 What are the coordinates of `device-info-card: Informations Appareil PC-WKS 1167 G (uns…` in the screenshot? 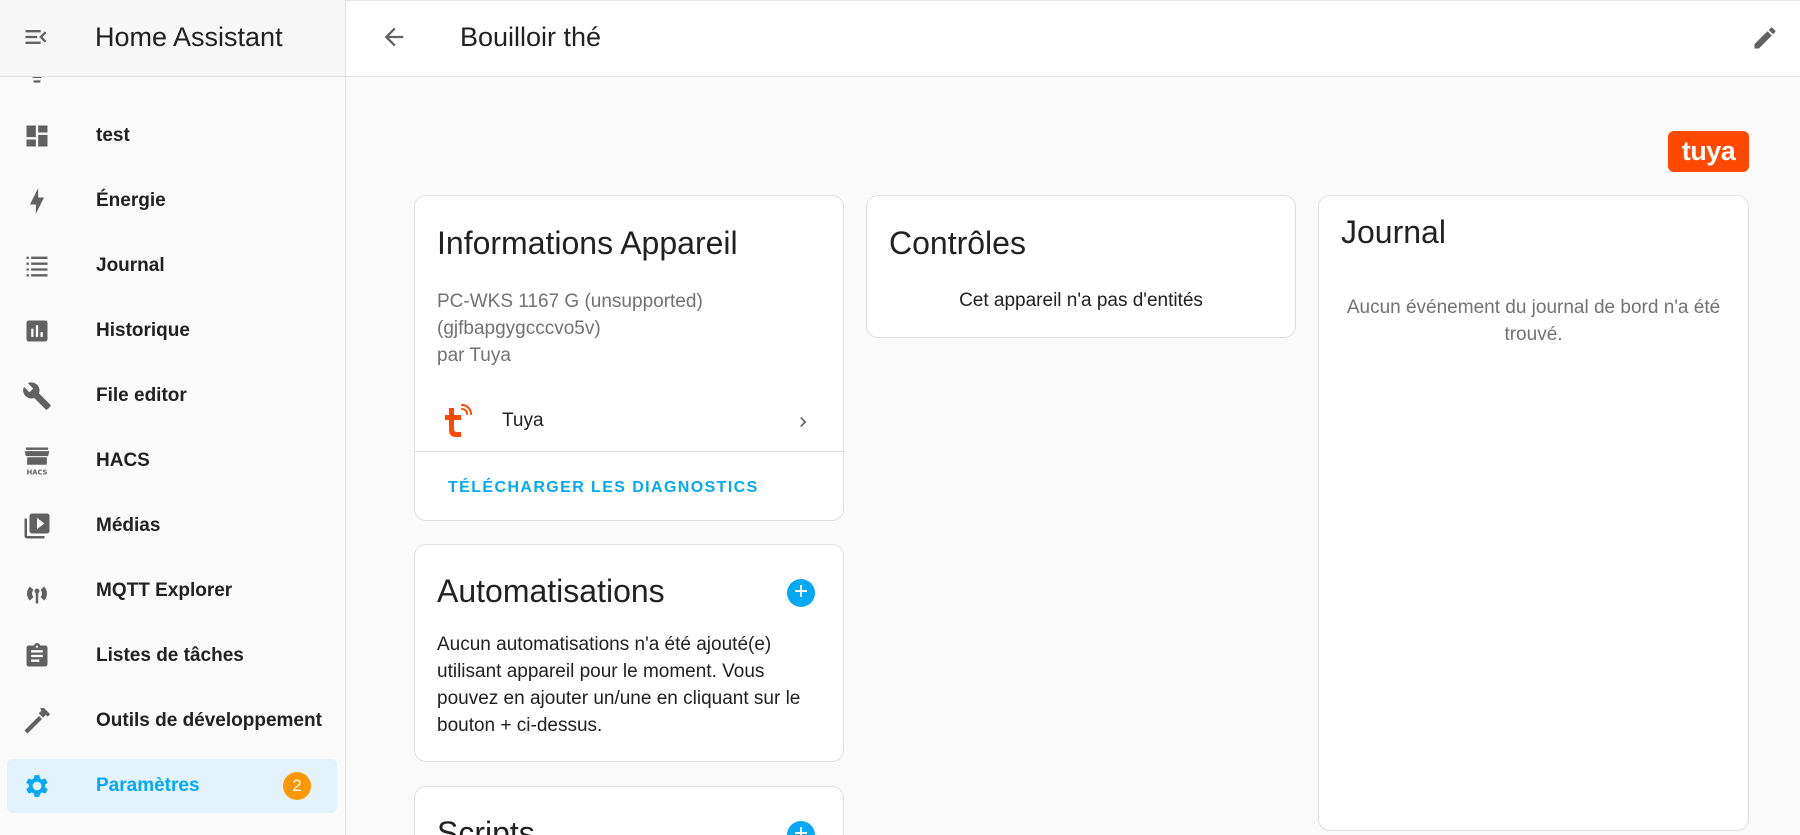 It's located at (629, 358).